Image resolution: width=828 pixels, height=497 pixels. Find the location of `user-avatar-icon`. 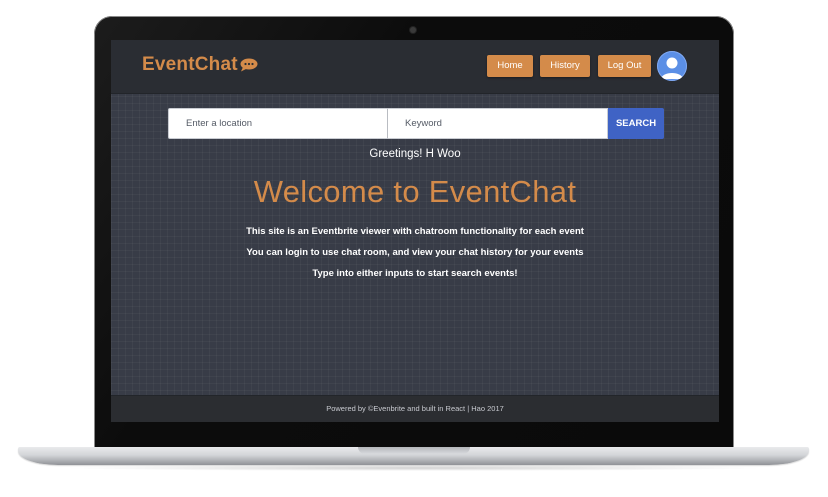

user-avatar-icon is located at coordinates (672, 66).